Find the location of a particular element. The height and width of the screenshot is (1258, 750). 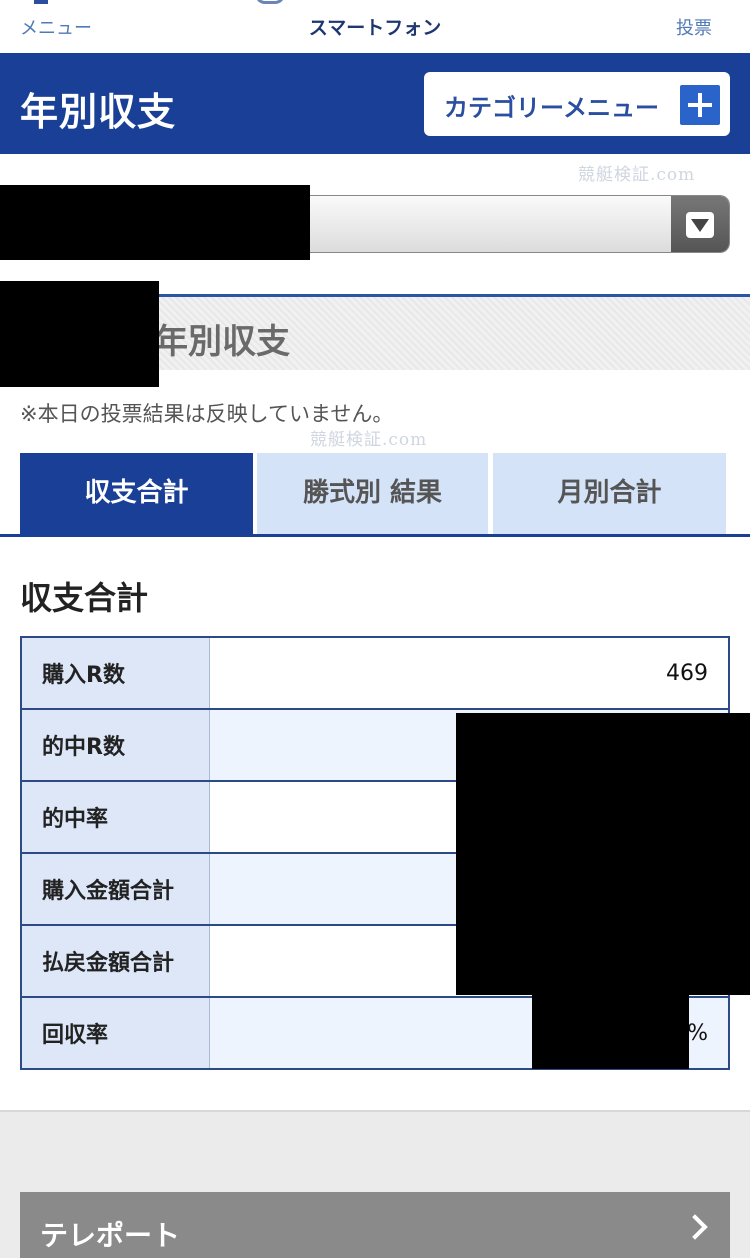

category-menu-label: カテゴリーメニュー is located at coordinates (552, 108).